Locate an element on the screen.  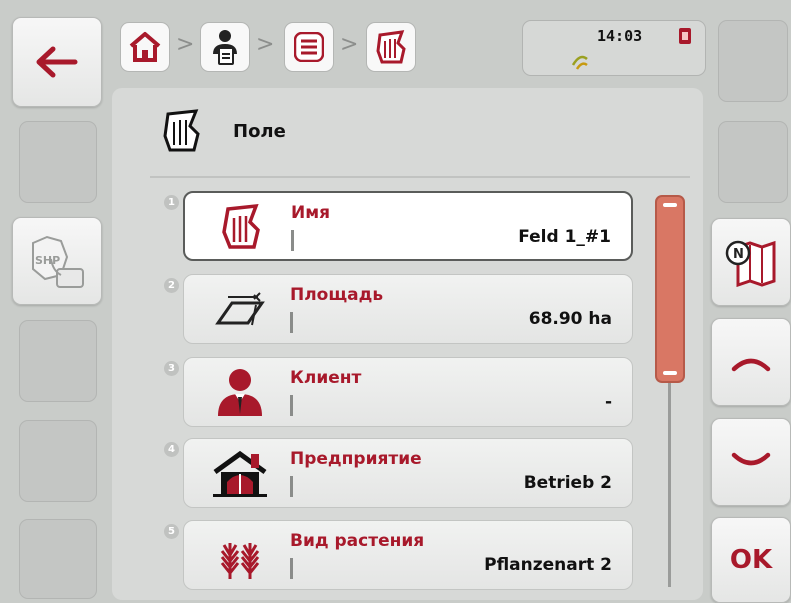
home-icon is located at coordinates (145, 47).